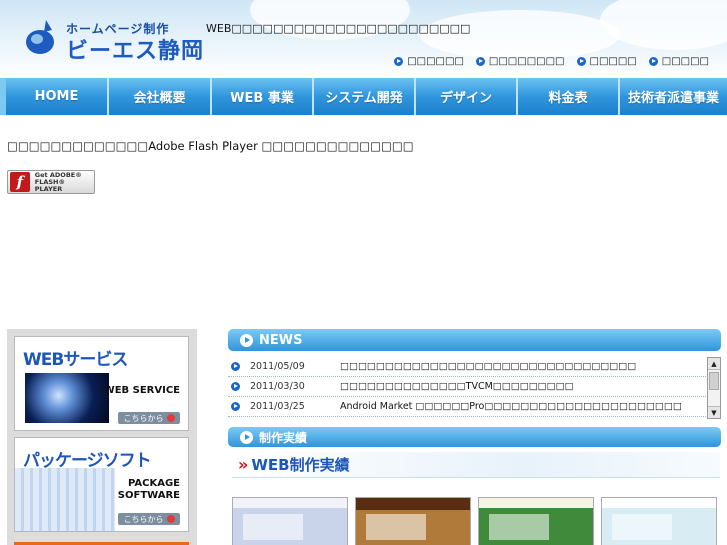 The height and width of the screenshot is (545, 727). What do you see at coordinates (40, 38) in the screenshot?
I see `logo-icon` at bounding box center [40, 38].